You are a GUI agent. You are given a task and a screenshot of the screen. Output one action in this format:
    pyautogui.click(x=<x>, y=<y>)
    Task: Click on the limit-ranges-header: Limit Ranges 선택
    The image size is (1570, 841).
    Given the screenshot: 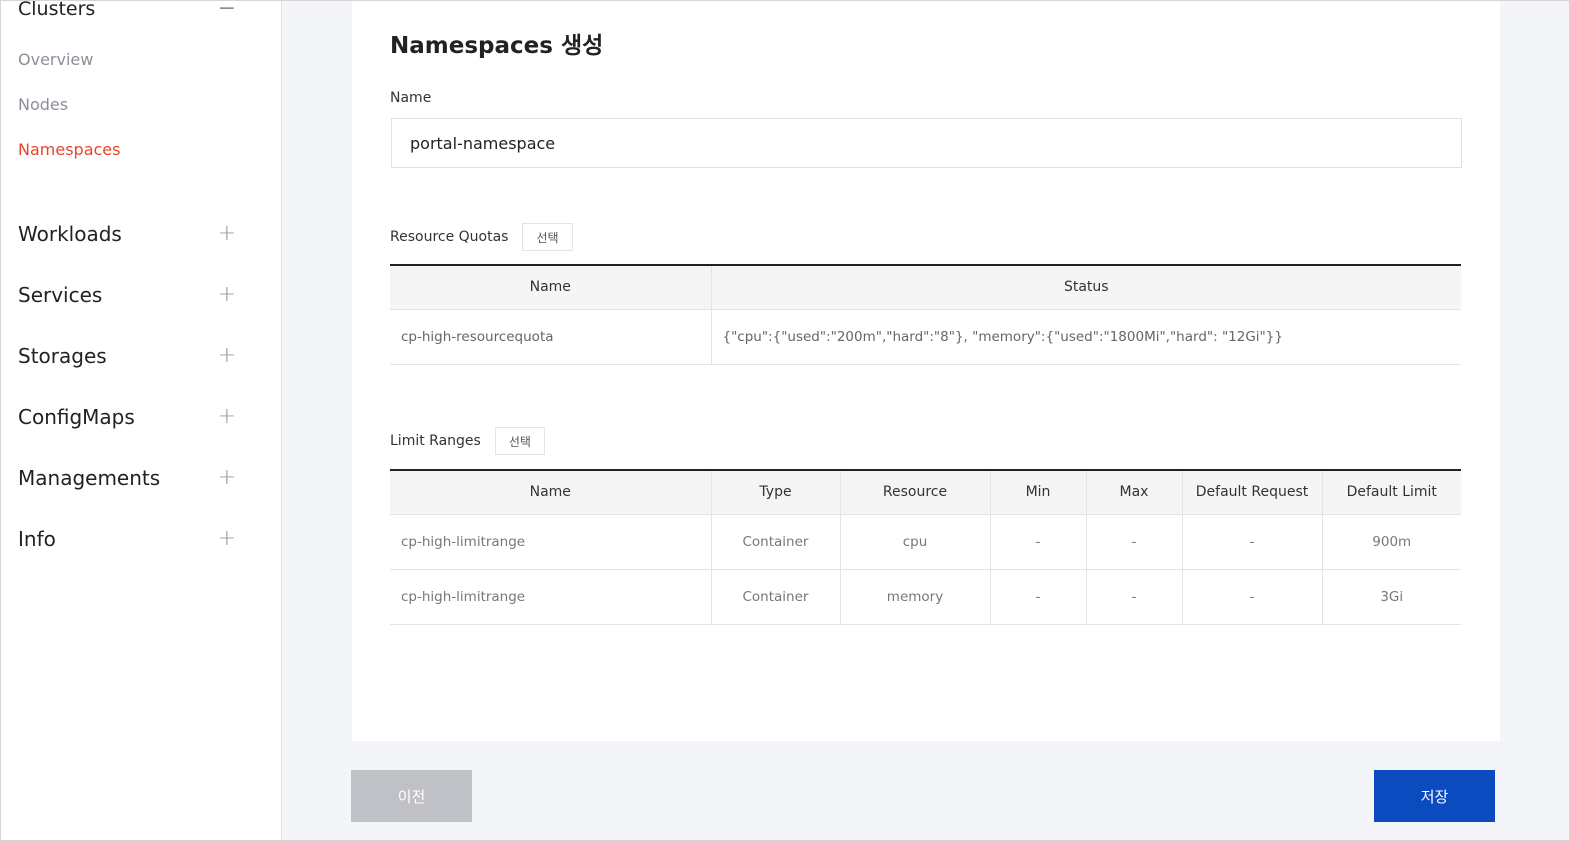 What is the action you would take?
    pyautogui.click(x=467, y=441)
    